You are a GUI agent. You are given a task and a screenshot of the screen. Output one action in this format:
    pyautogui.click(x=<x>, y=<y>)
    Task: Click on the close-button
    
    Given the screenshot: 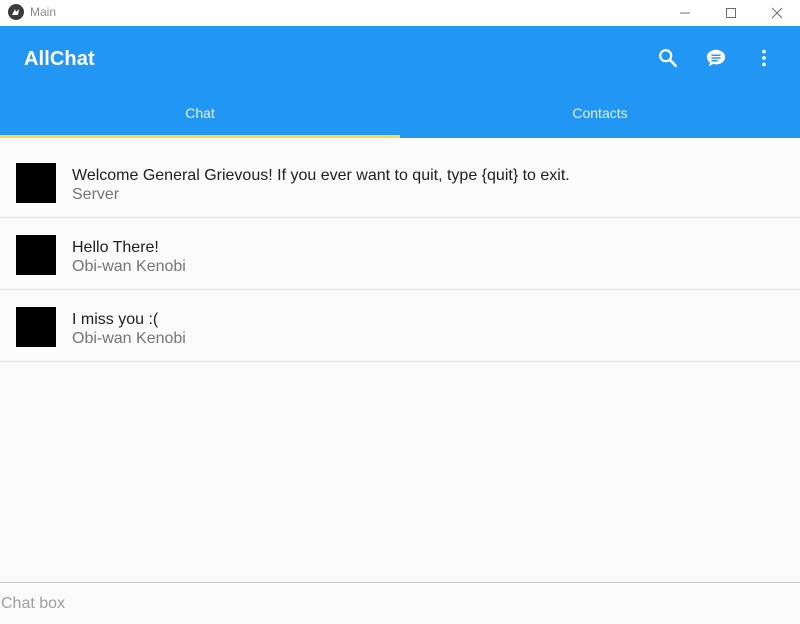 What is the action you would take?
    pyautogui.click(x=777, y=13)
    